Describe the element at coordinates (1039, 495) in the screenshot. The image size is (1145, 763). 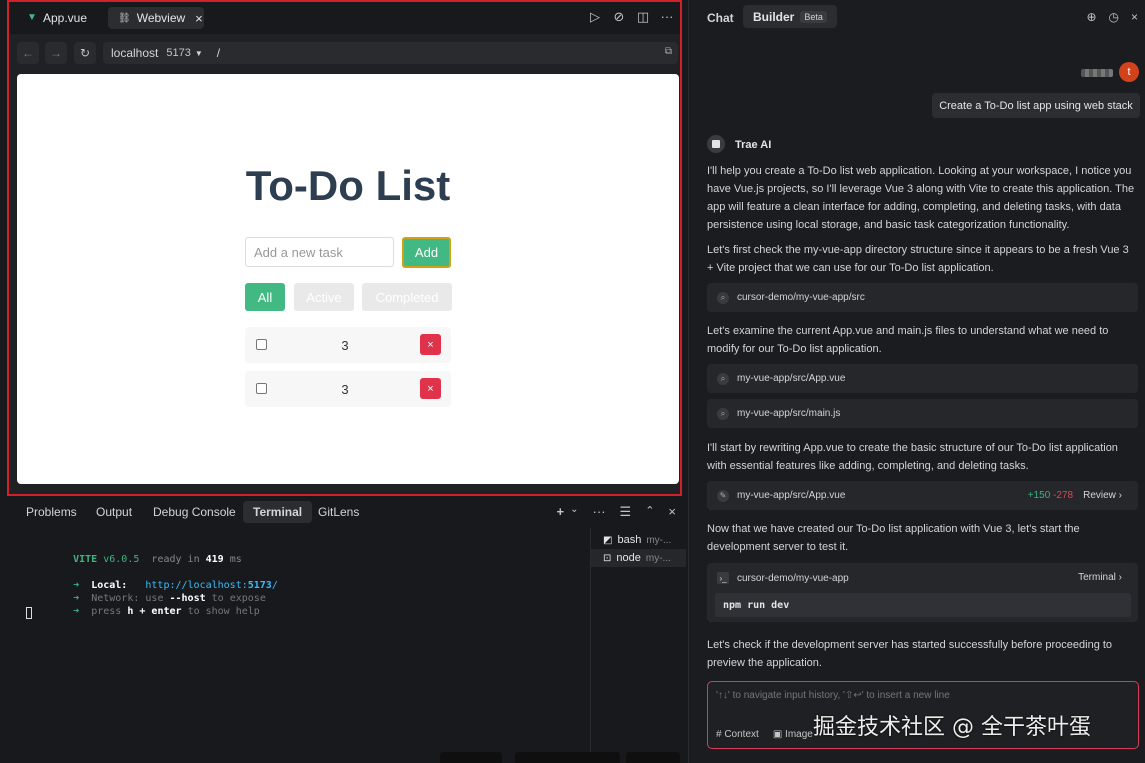
I see `lines-added: +150` at that location.